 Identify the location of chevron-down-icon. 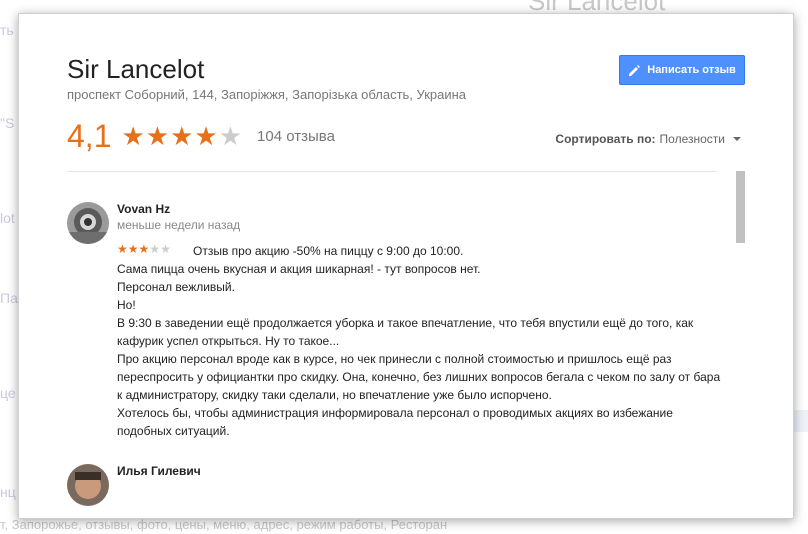
(737, 139).